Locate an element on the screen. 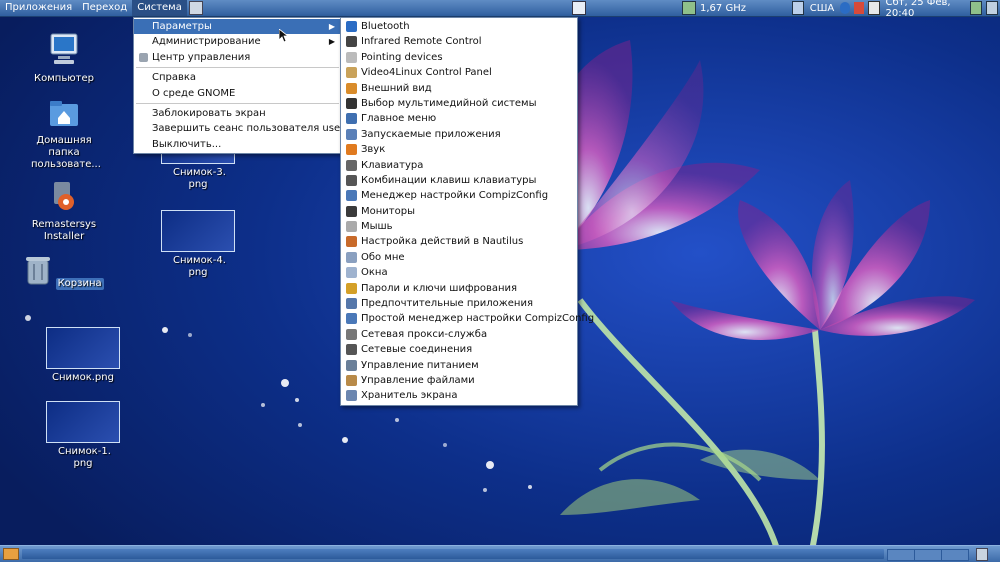  pref-item-0: Bluetooth is located at coordinates (459, 26).